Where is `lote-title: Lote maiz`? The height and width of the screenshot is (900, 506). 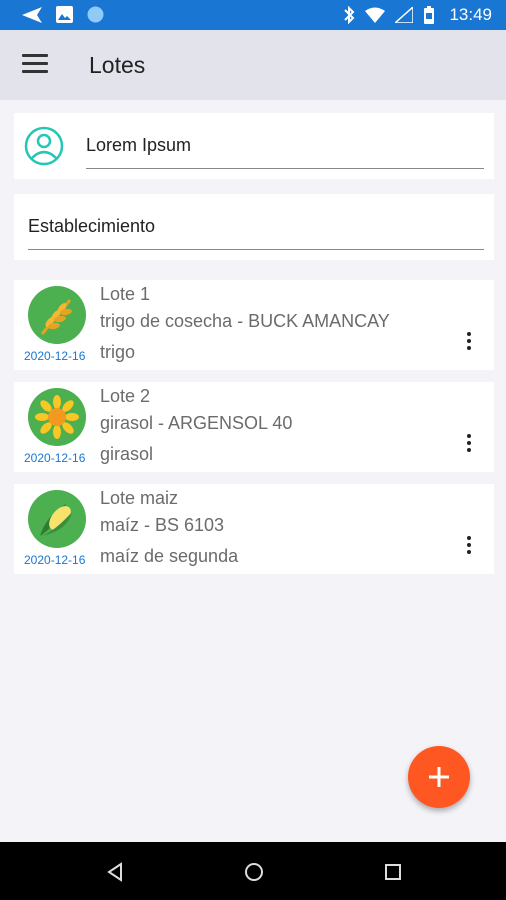
lote-title: Lote maiz is located at coordinates (139, 498).